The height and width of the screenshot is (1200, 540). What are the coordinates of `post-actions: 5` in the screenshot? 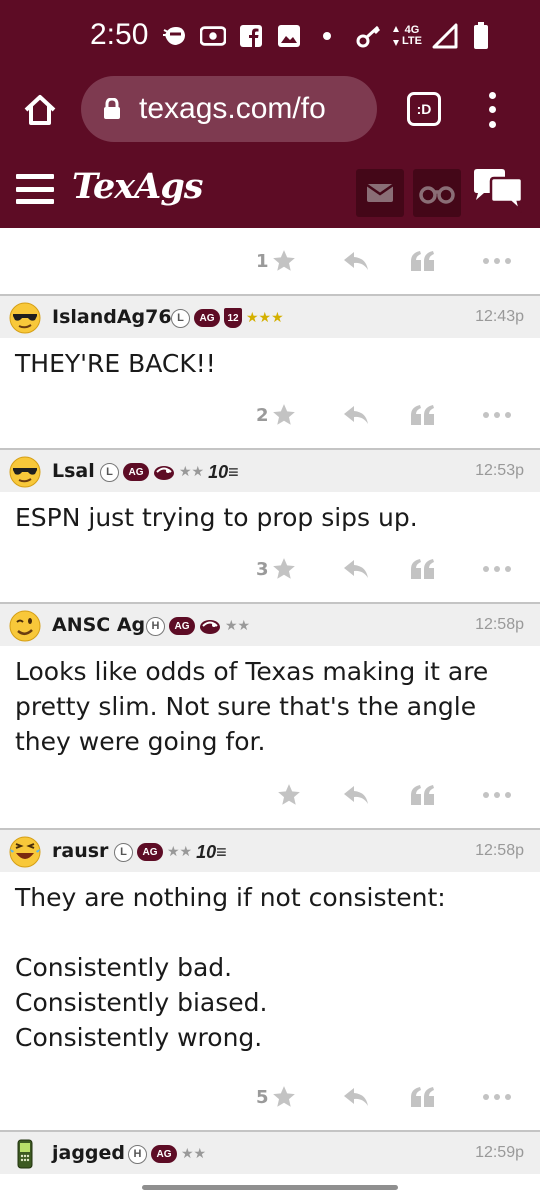 It's located at (270, 1097).